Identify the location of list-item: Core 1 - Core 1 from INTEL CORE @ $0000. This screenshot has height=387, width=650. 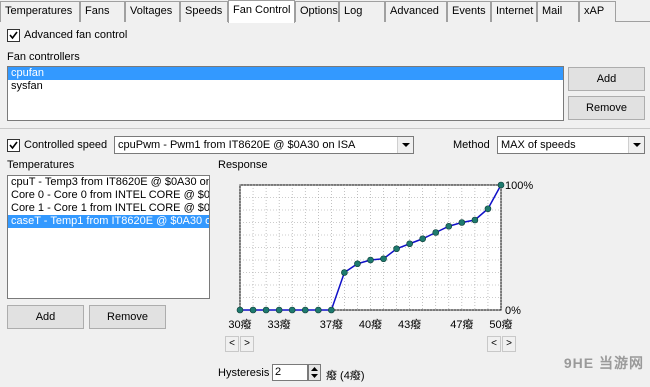
(108, 208).